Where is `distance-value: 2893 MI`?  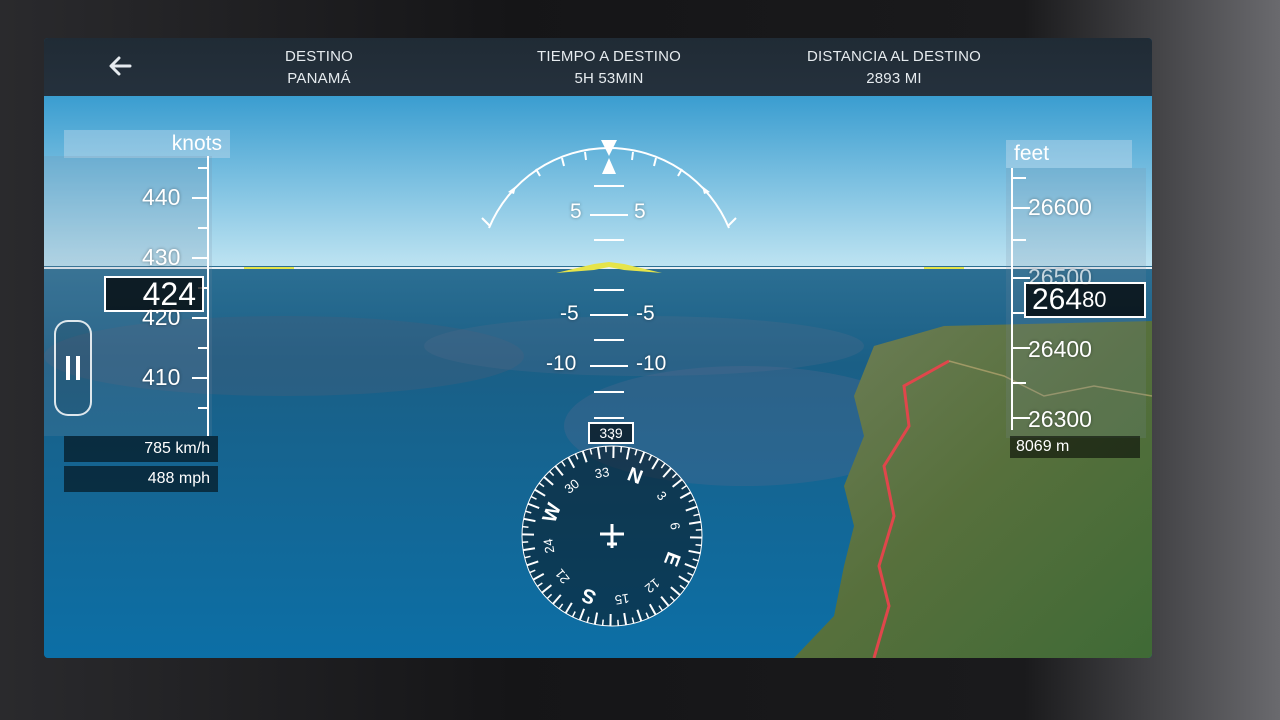 distance-value: 2893 MI is located at coordinates (894, 78).